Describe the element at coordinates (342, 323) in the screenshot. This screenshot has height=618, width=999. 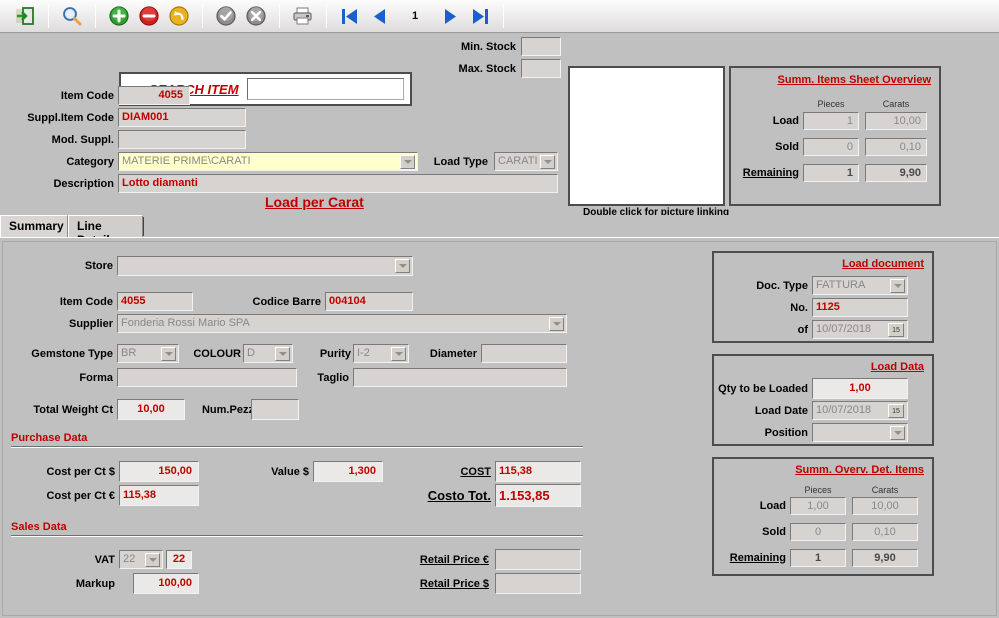
I see `supplier-field: Fonderia Rossi Mario SPA` at that location.